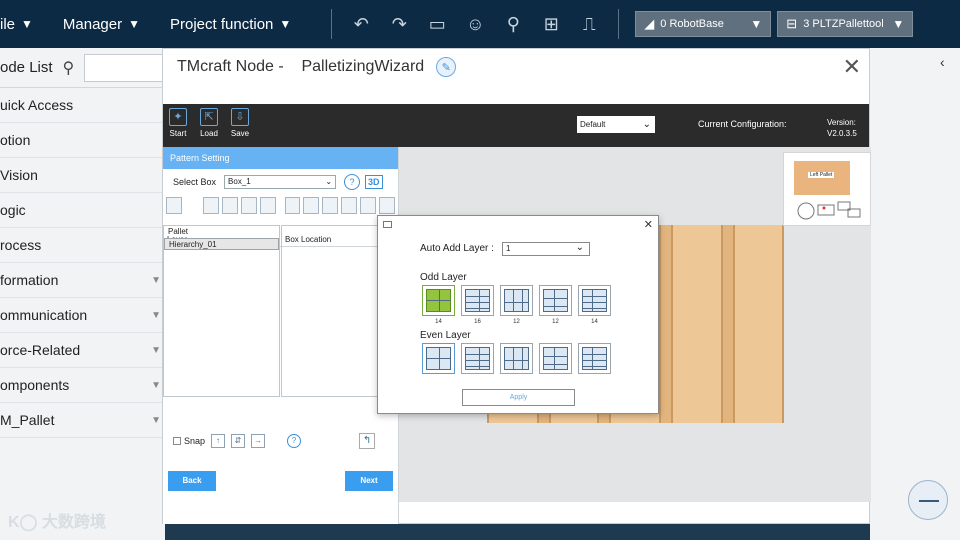 This screenshot has width=960, height=540. I want to click on robot-base-label: 0 RobotBase, so click(692, 24).